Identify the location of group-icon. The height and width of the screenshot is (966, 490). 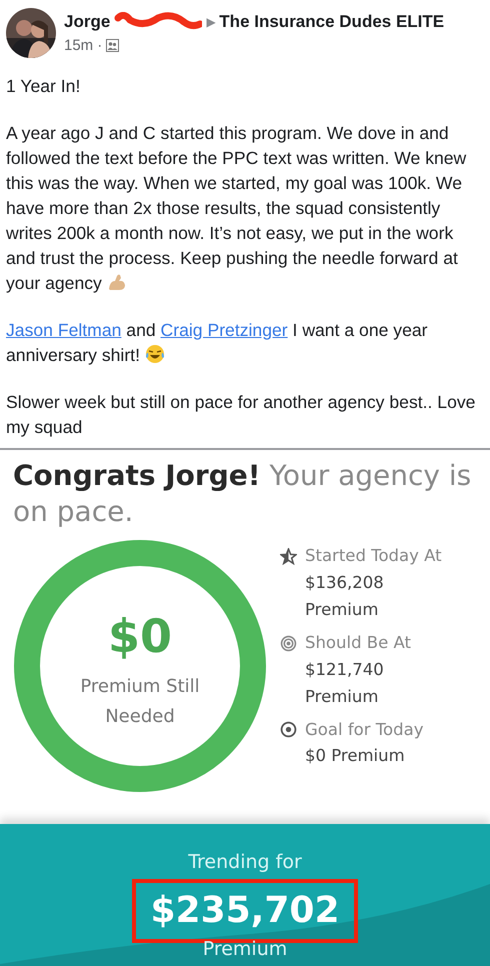
(113, 45).